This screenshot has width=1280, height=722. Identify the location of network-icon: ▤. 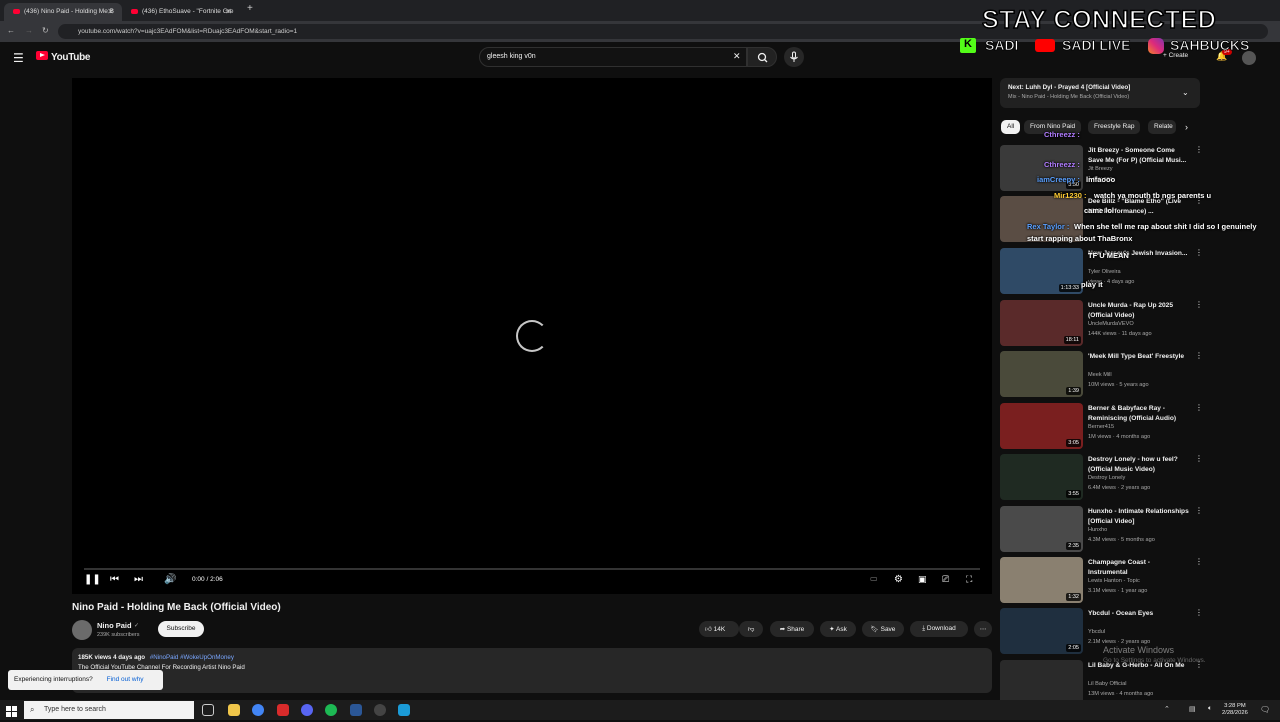
(1192, 709).